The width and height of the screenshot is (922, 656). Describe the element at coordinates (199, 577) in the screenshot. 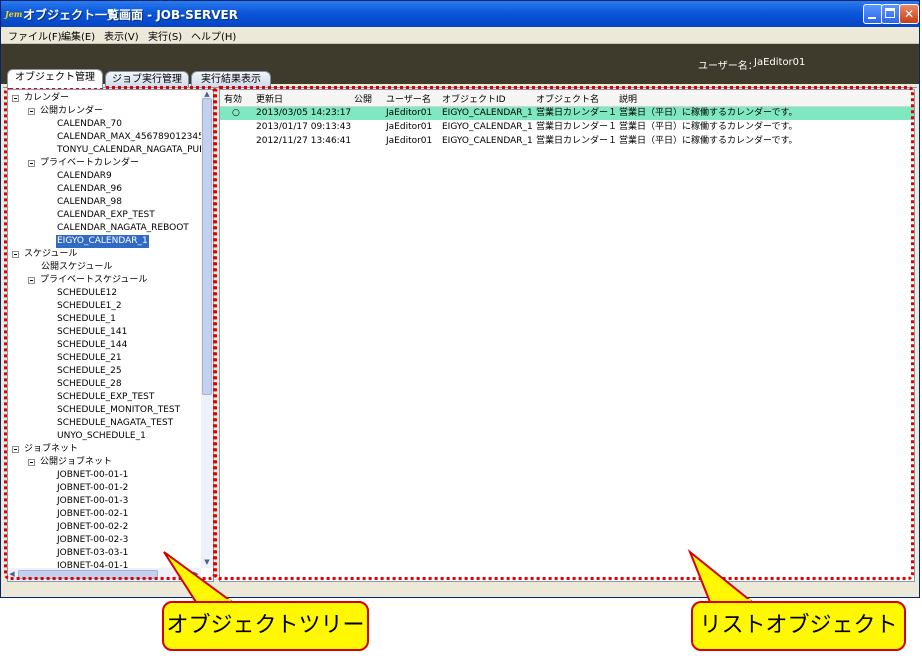

I see `tree-callout-tail` at that location.